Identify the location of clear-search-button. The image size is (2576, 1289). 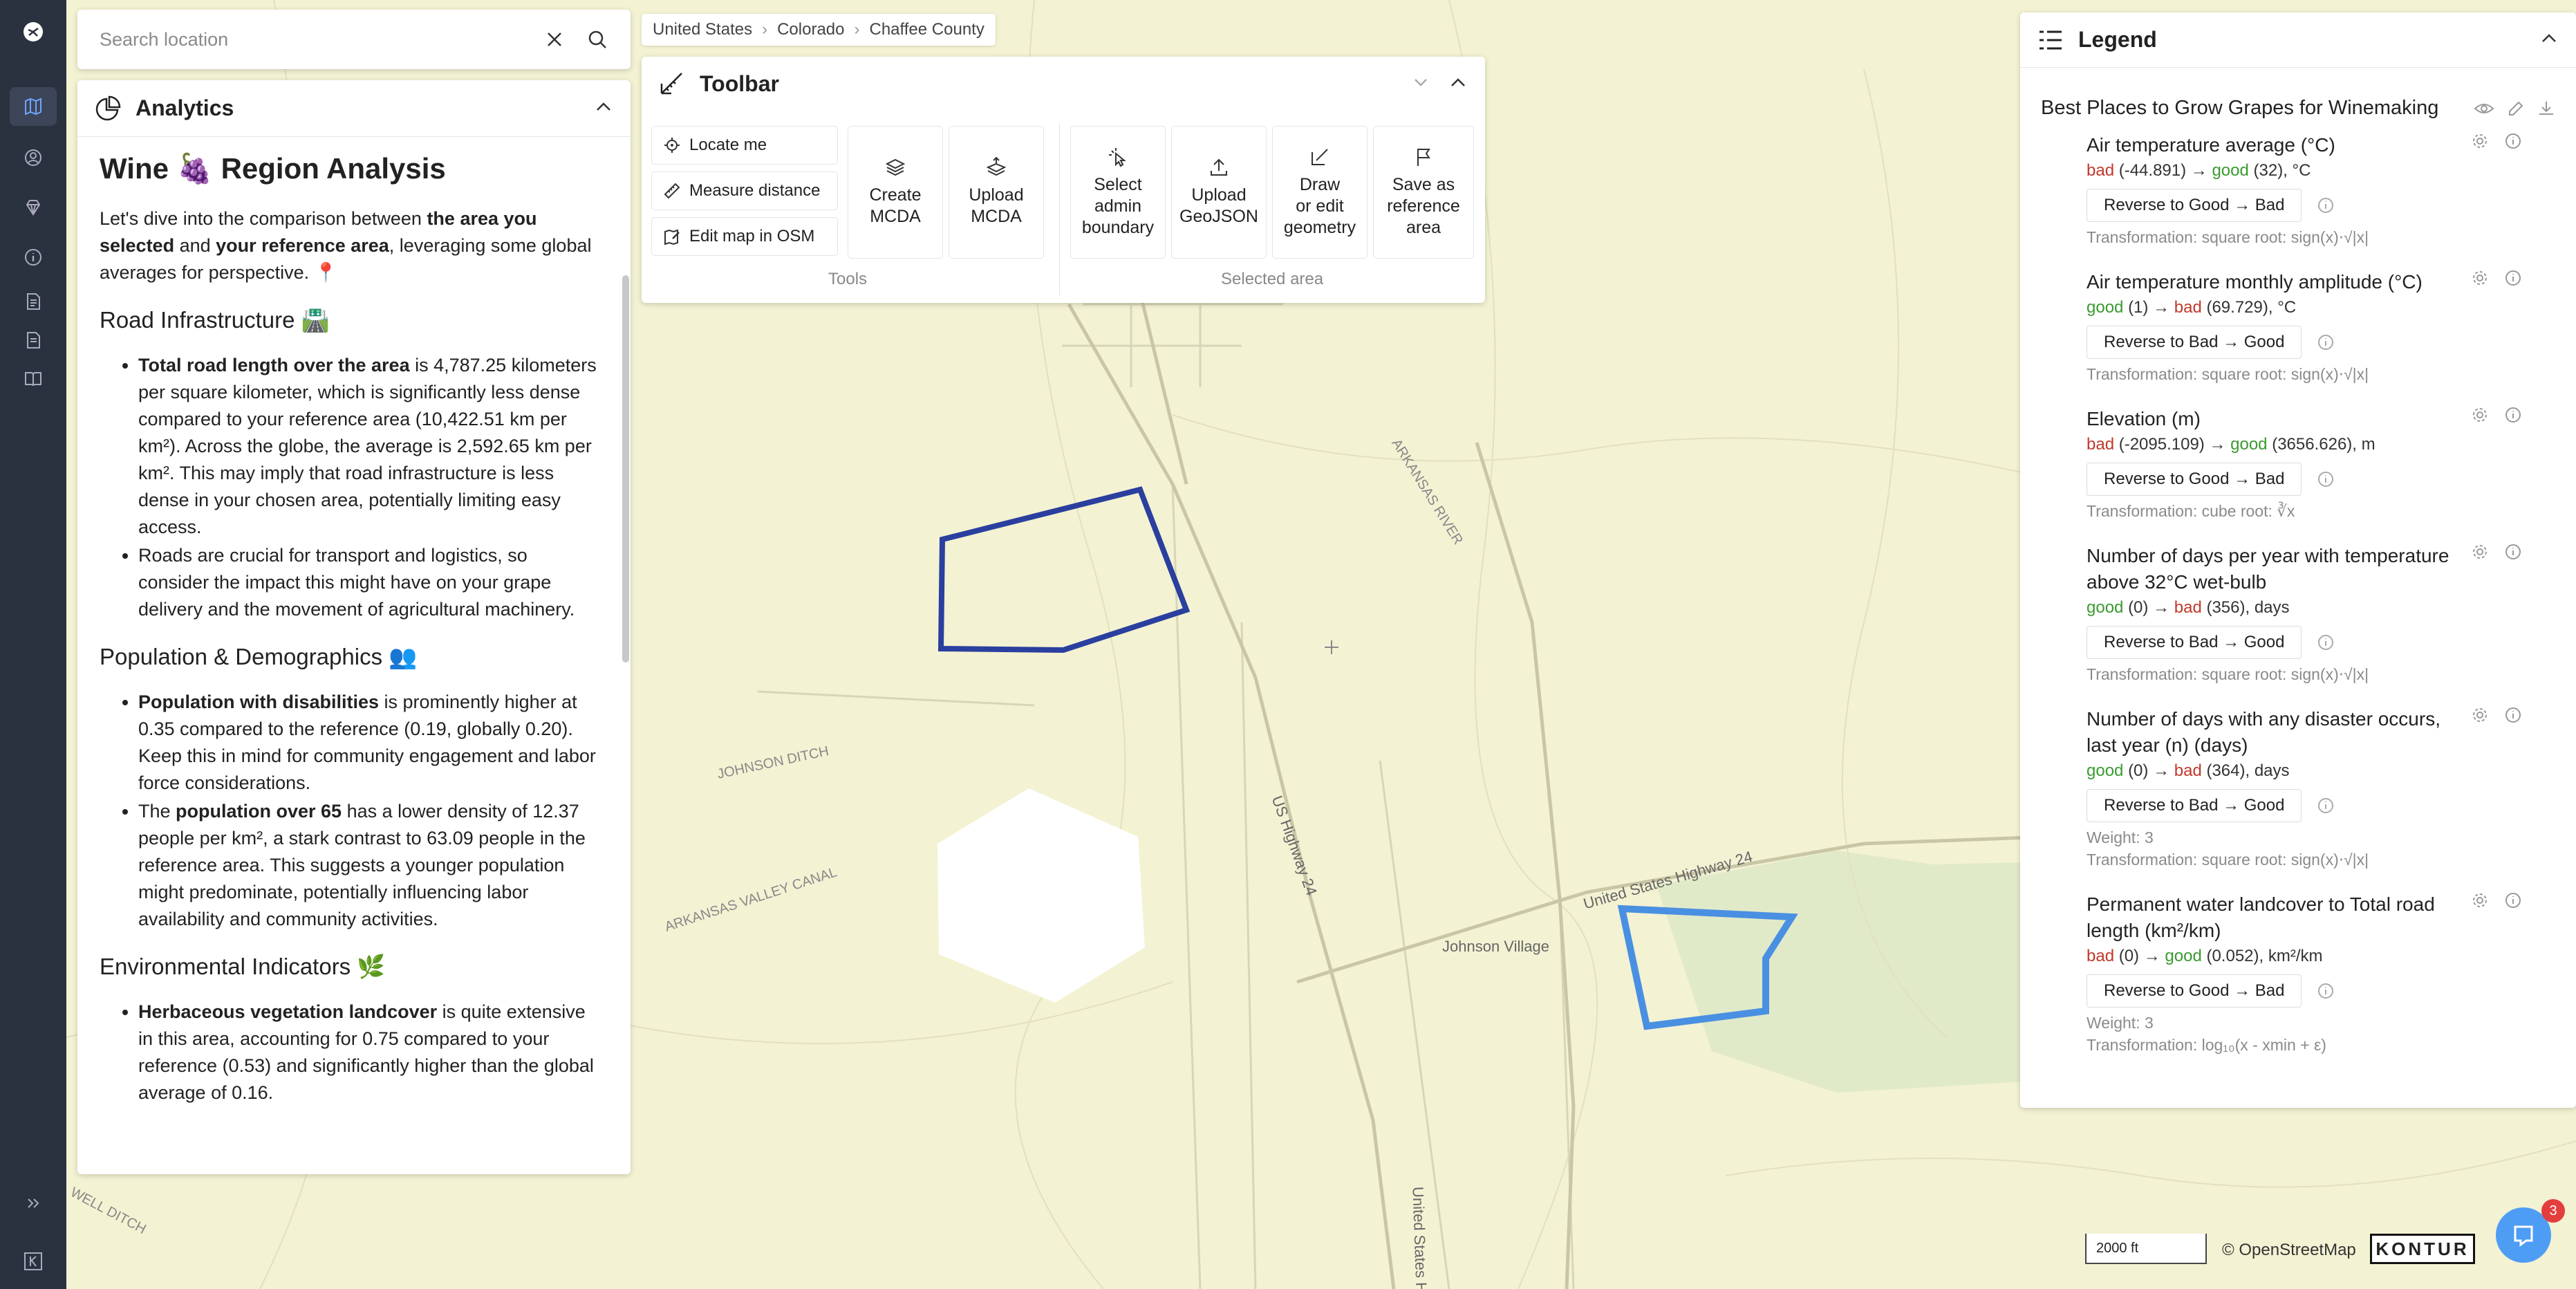
(554, 39).